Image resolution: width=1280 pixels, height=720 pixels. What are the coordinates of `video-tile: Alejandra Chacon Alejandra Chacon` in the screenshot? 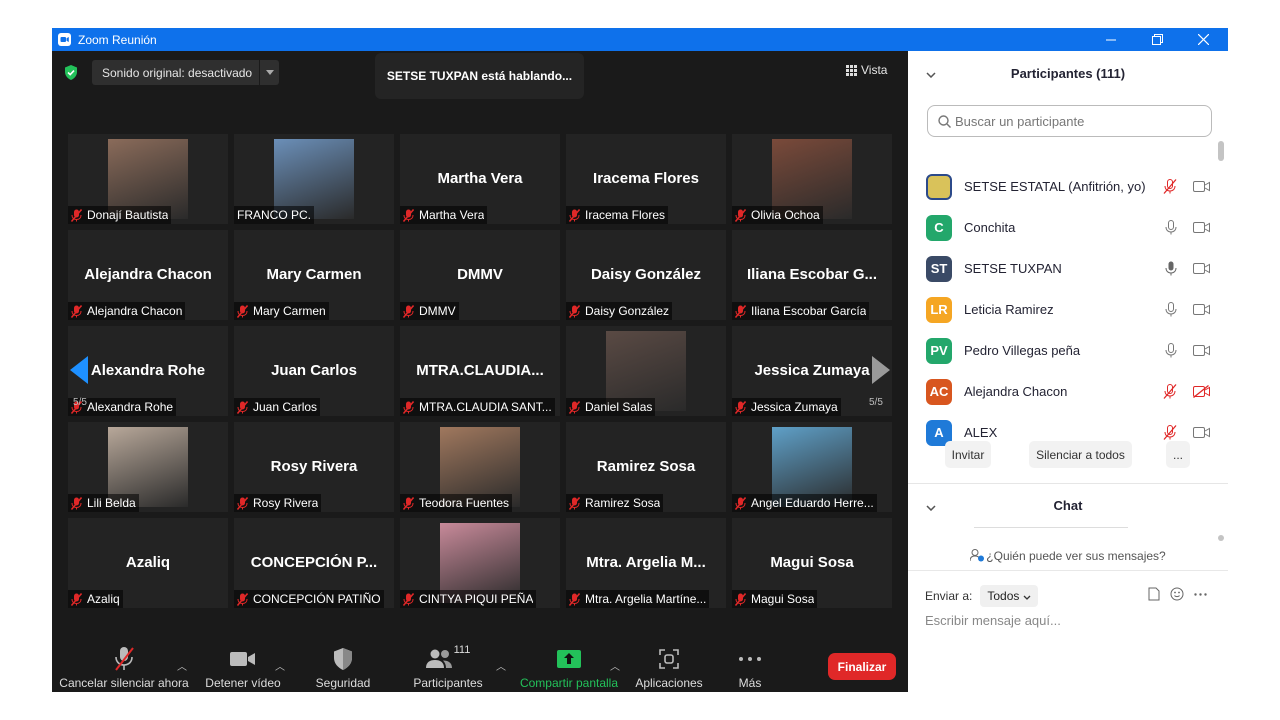 It's located at (148, 275).